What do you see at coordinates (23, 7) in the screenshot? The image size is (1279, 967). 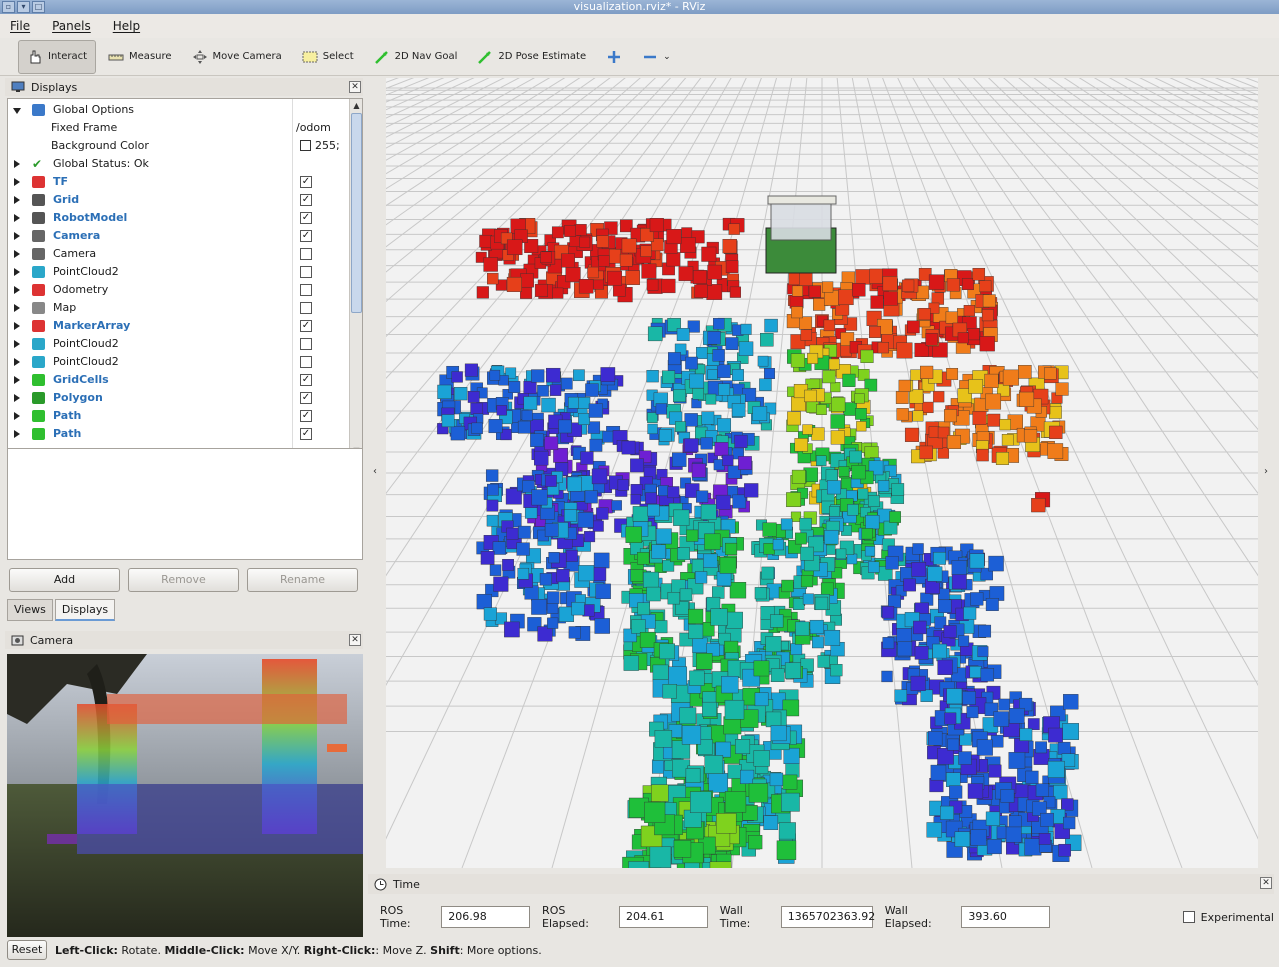 I see `minimize-icon: ▾` at bounding box center [23, 7].